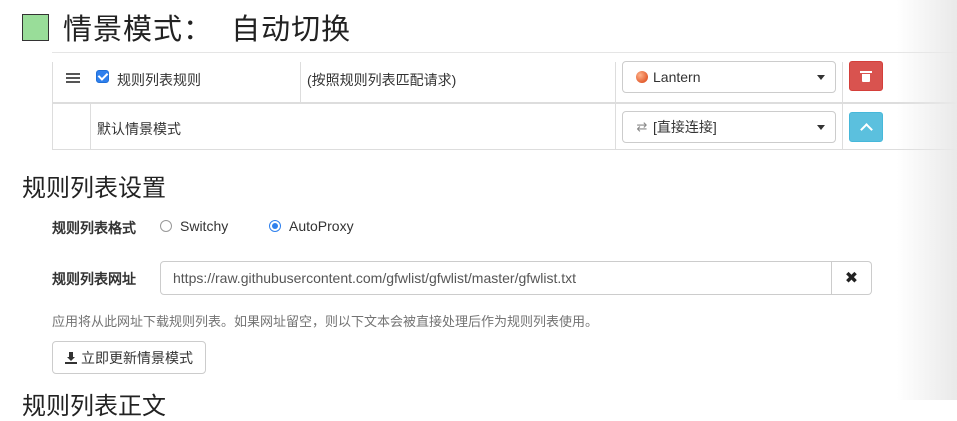  What do you see at coordinates (275, 226) in the screenshot?
I see `radio-button-checked` at bounding box center [275, 226].